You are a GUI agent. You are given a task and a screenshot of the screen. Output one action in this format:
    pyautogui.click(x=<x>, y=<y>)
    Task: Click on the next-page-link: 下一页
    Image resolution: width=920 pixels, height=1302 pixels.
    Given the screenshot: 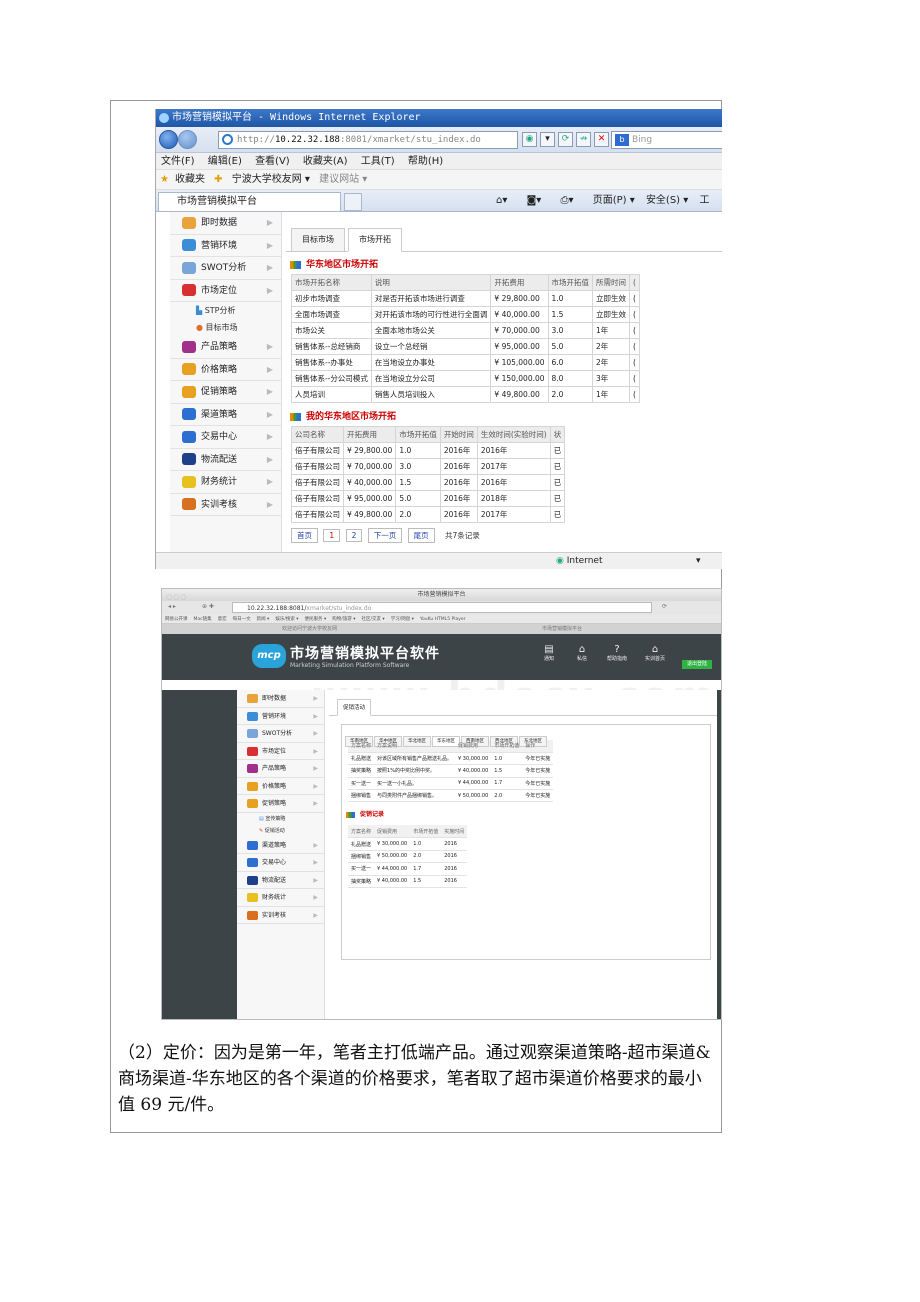 What is the action you would take?
    pyautogui.click(x=385, y=535)
    